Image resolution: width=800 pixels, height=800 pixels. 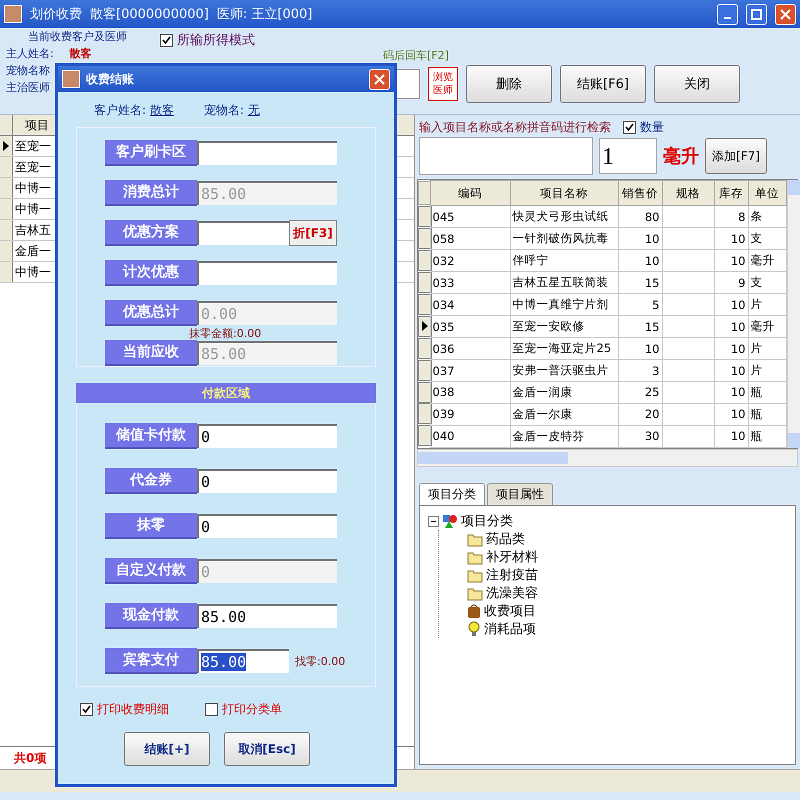 I want to click on table-cell: 金盾一尔康, so click(x=564, y=414).